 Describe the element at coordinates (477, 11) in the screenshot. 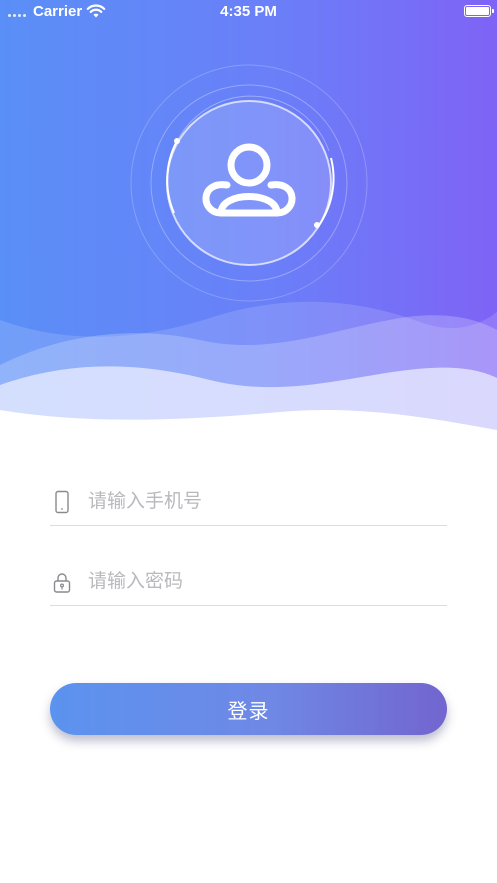

I see `battery-icon` at that location.